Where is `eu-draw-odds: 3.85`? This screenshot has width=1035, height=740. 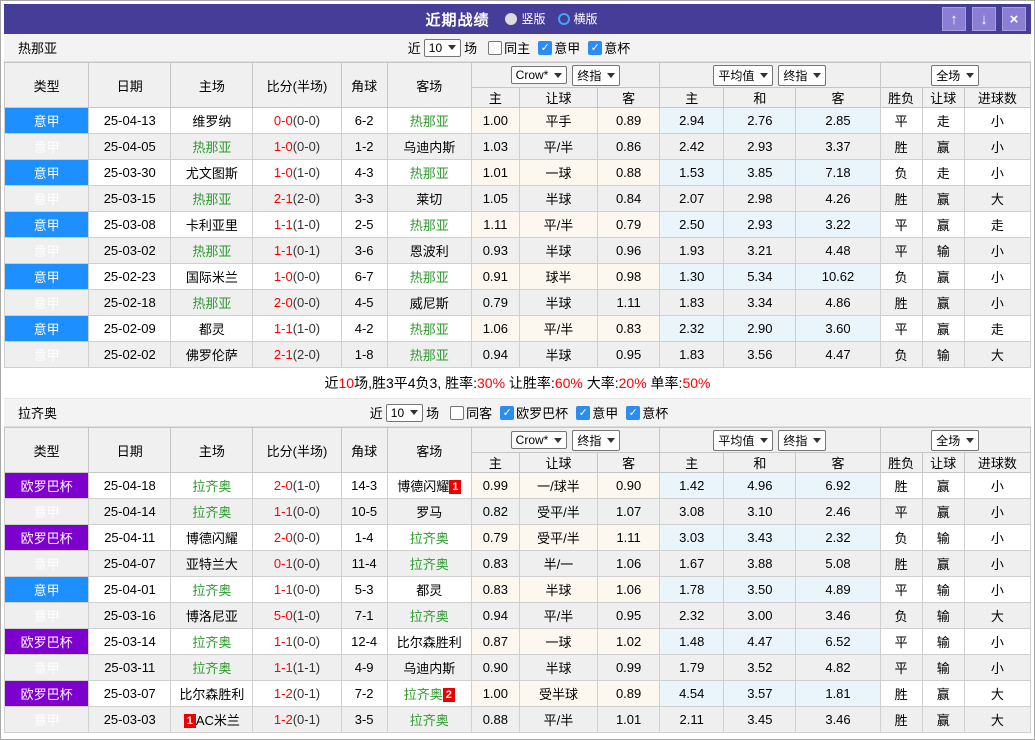 eu-draw-odds: 3.85 is located at coordinates (760, 172).